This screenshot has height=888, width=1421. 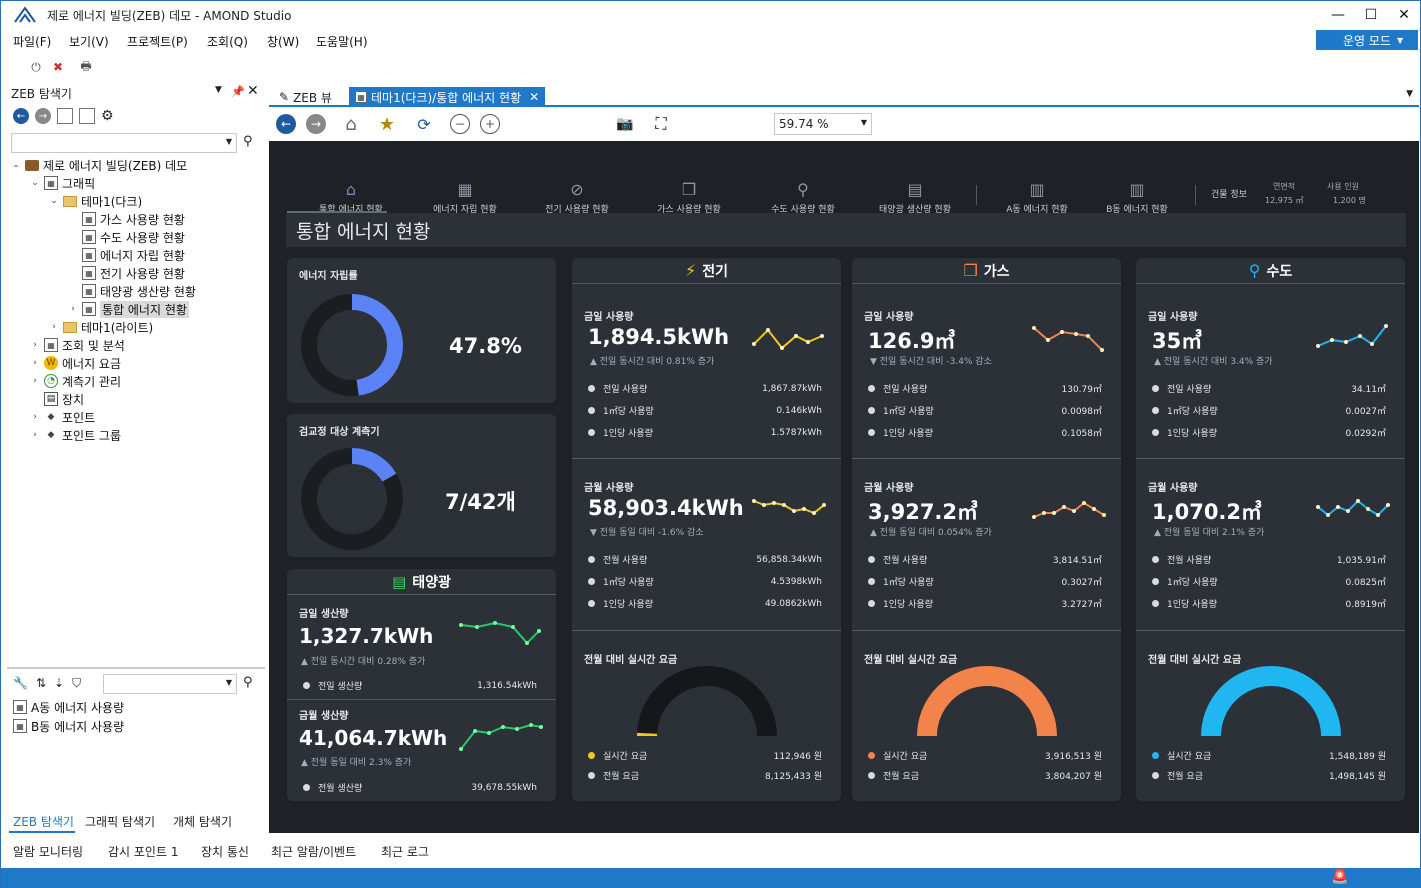 I want to click on tab-zeb-view: ✎ ZEB 뷰, so click(x=305, y=97).